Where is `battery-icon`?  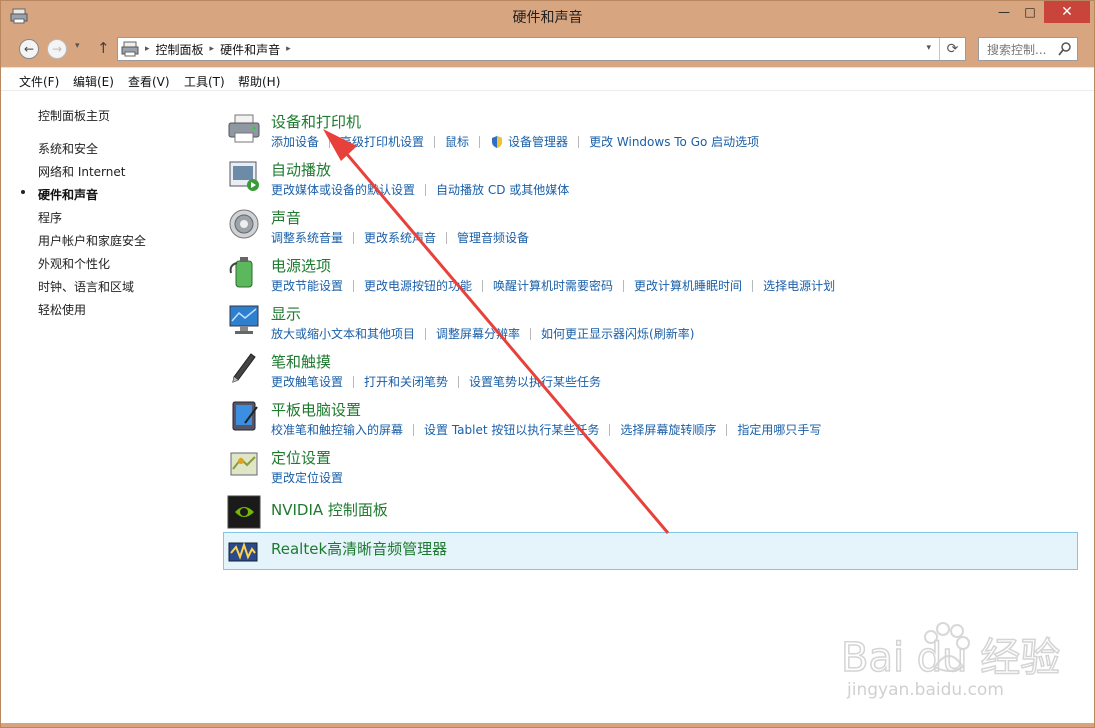 battery-icon is located at coordinates (241, 272).